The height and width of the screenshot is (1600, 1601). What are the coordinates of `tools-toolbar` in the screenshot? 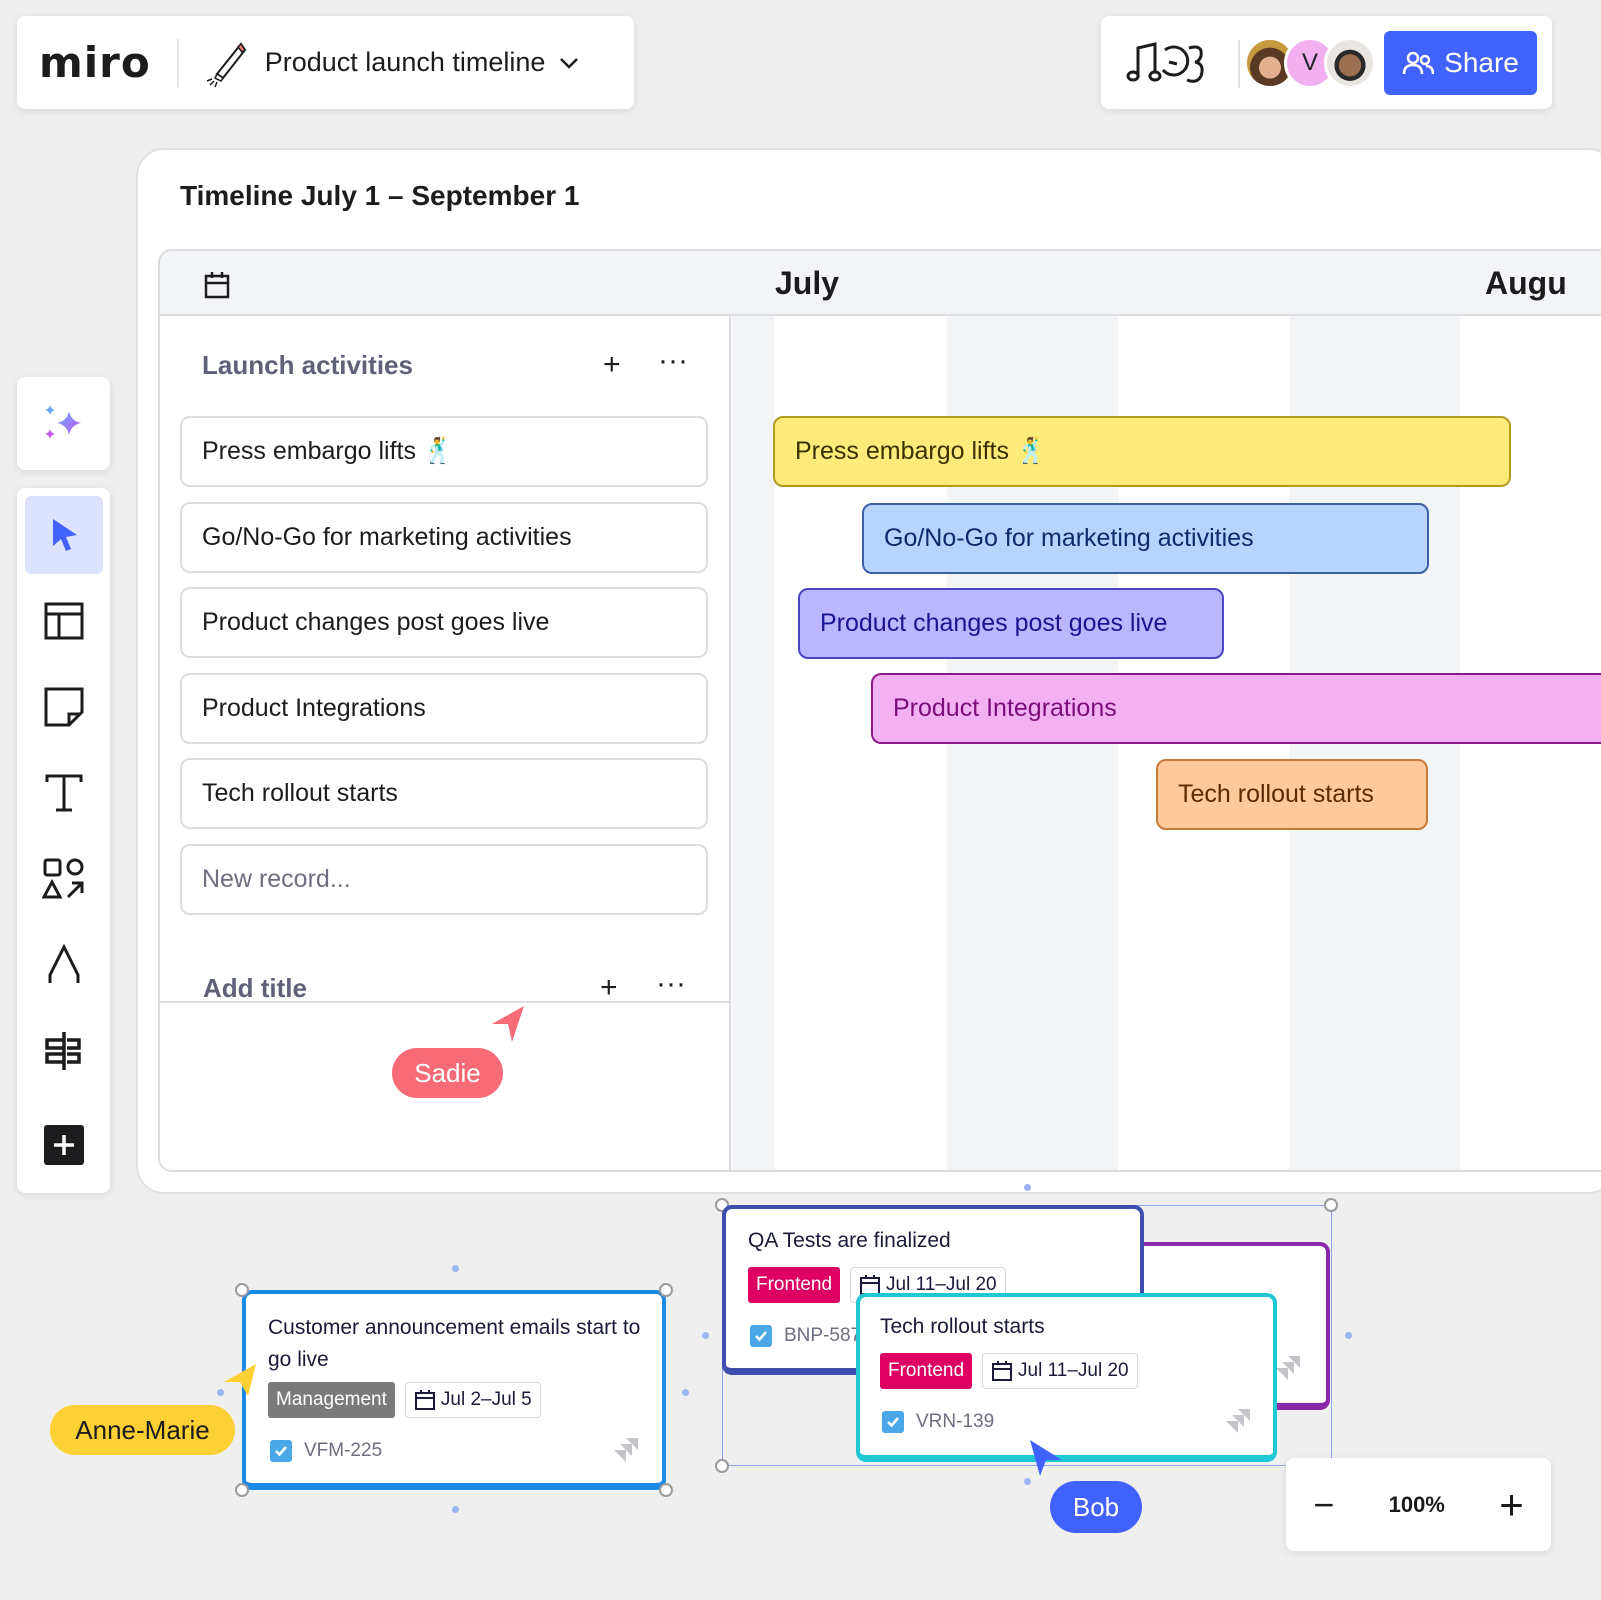 It's located at (63, 840).